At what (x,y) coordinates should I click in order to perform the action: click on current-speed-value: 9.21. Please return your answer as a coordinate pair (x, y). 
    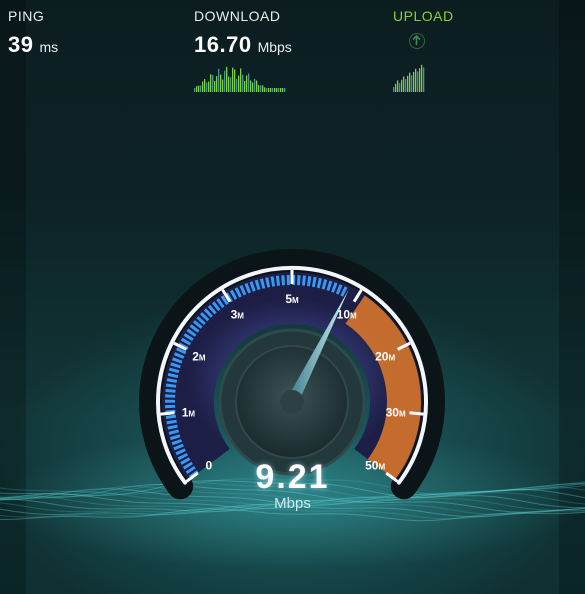
    Looking at the image, I should click on (292, 477).